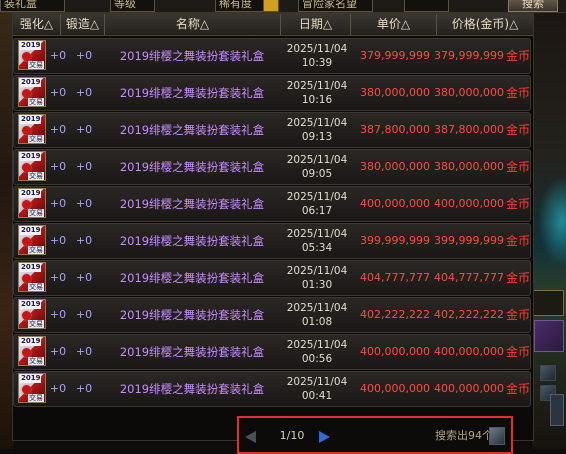 The width and height of the screenshot is (566, 454). What do you see at coordinates (316, 24) in the screenshot?
I see `column-header-date: 日期△` at bounding box center [316, 24].